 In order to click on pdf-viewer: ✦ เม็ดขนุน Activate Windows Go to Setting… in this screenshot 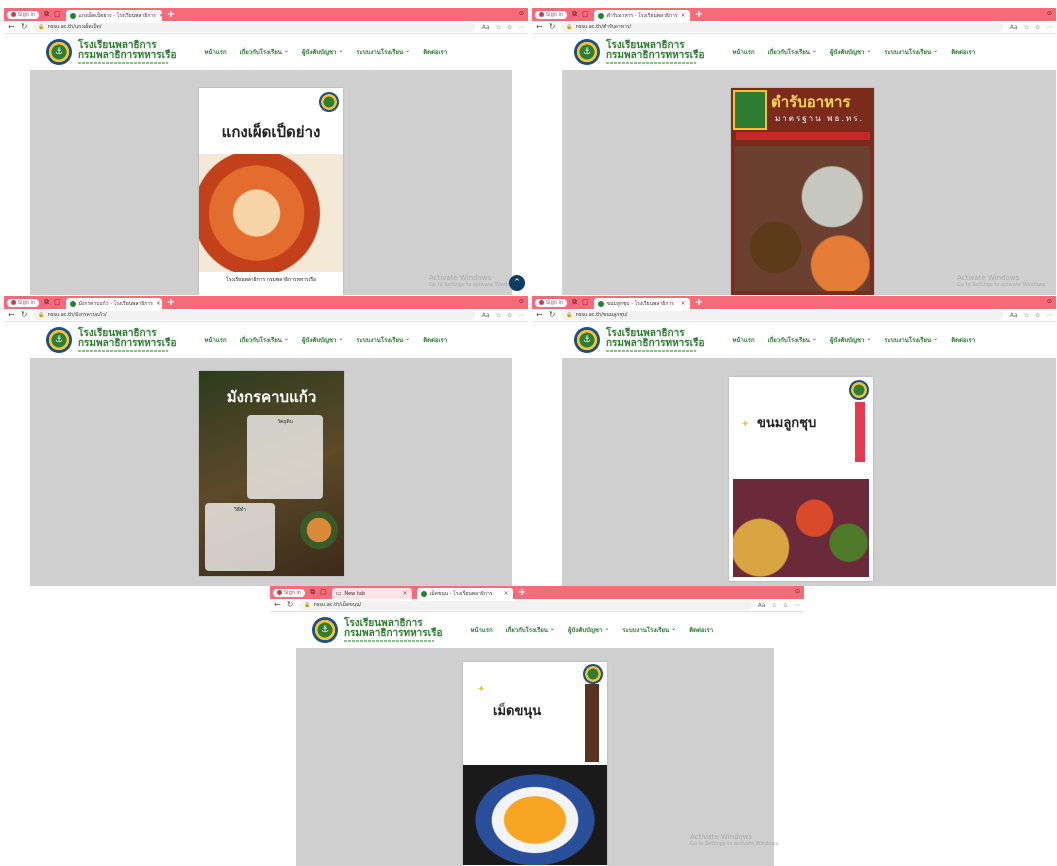, I will do `click(537, 757)`.